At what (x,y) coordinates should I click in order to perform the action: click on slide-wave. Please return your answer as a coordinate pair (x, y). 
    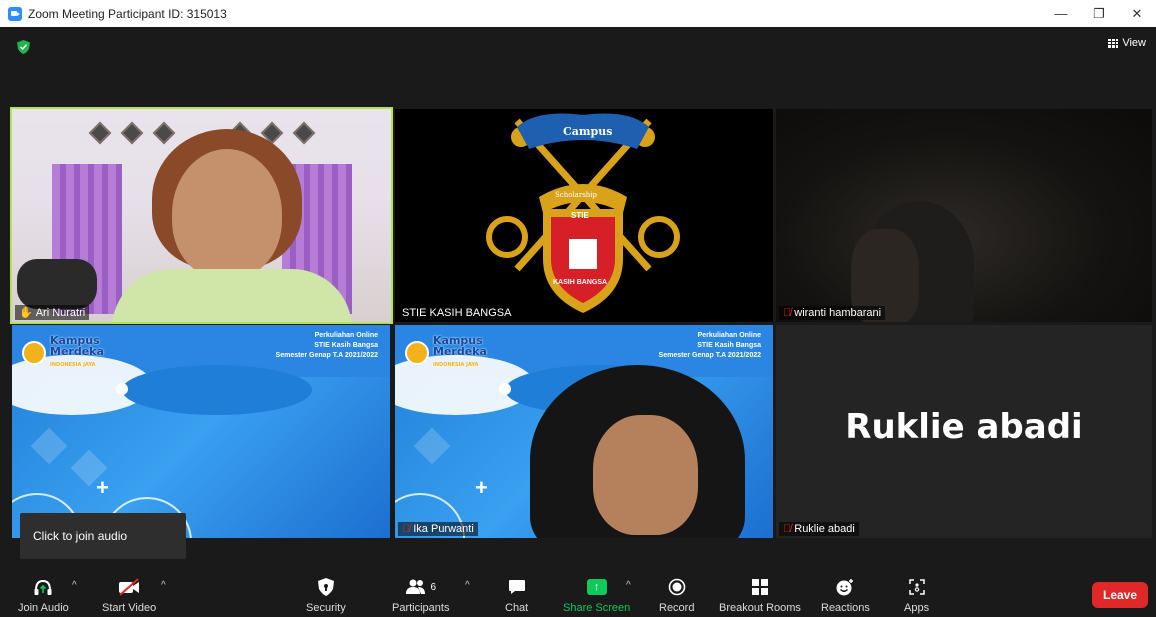
    Looking at the image, I should click on (217, 390).